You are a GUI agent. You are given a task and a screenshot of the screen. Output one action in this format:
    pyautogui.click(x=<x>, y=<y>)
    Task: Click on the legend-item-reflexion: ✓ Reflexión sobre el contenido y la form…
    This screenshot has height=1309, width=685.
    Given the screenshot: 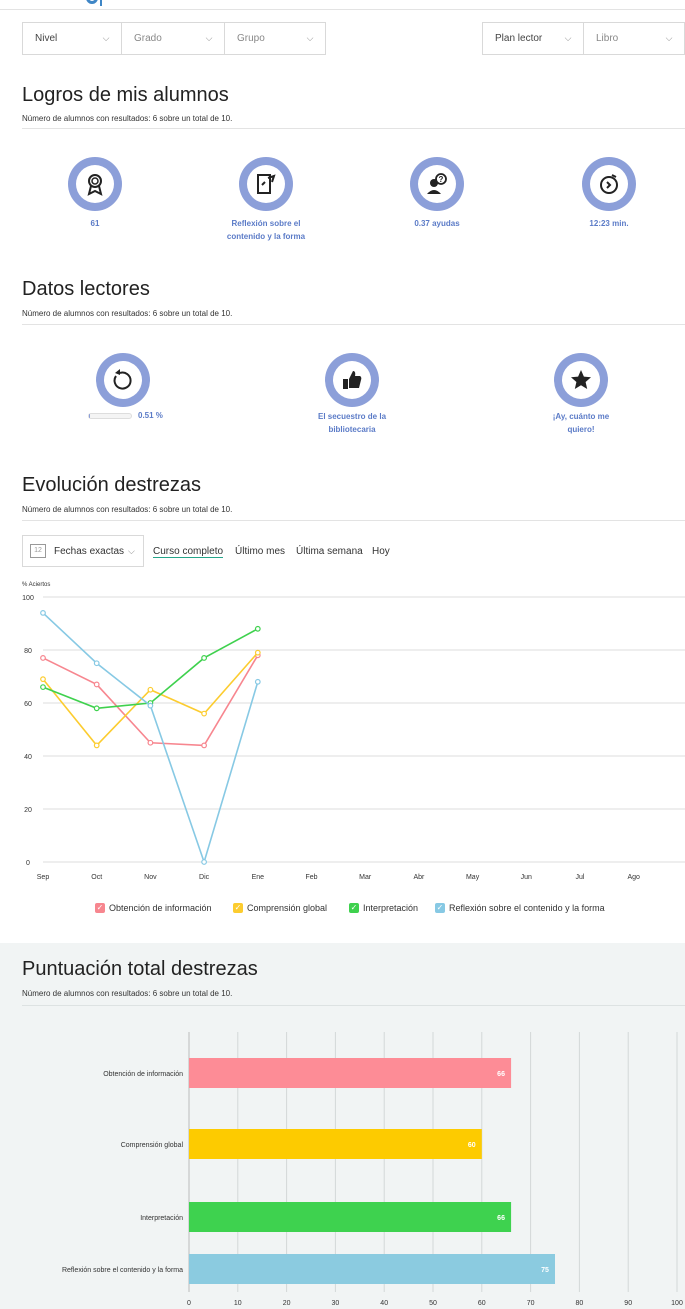 What is the action you would take?
    pyautogui.click(x=520, y=908)
    